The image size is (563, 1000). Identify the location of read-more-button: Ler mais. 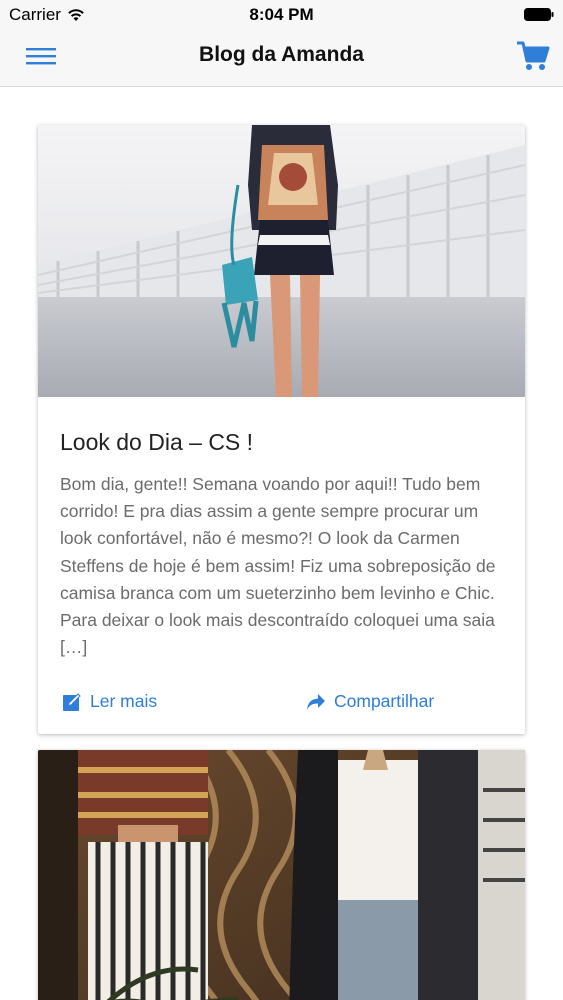
(109, 701).